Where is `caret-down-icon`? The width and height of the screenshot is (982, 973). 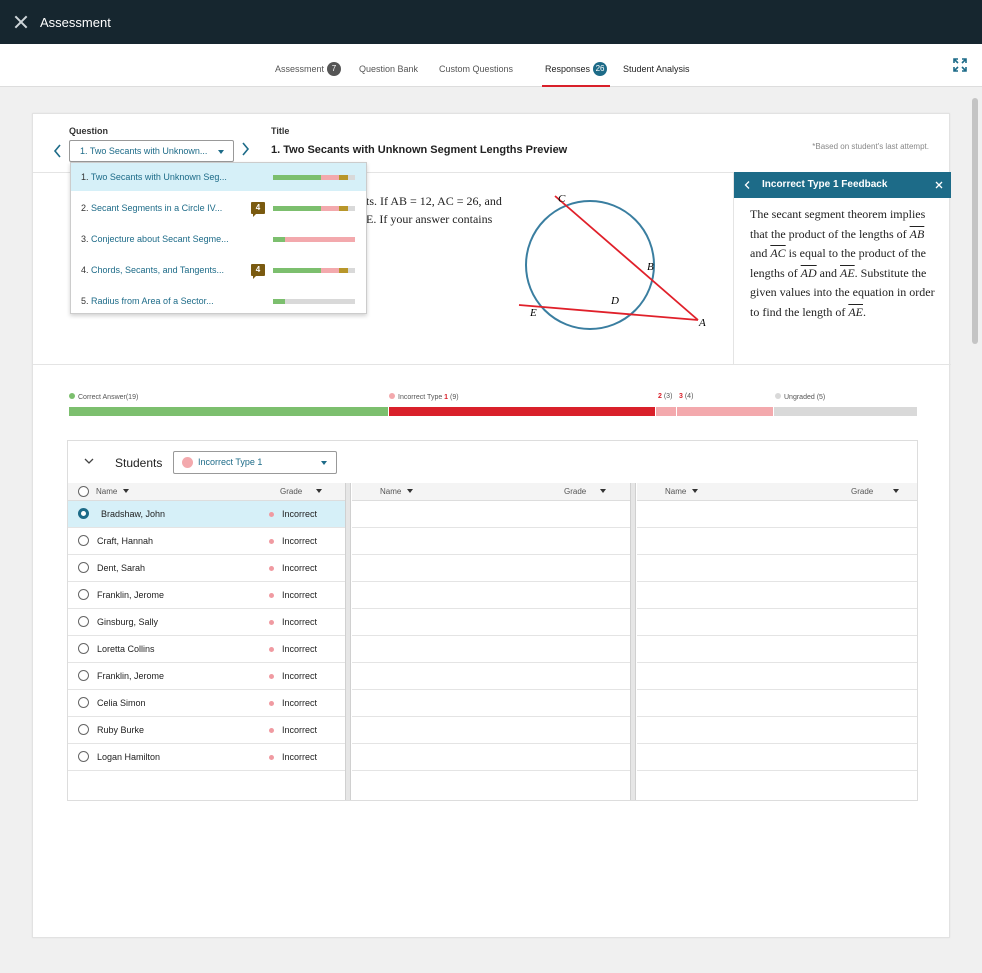 caret-down-icon is located at coordinates (324, 463).